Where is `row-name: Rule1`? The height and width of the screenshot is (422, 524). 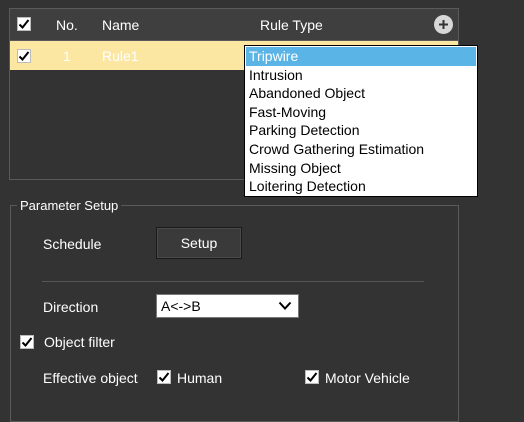 row-name: Rule1 is located at coordinates (120, 56).